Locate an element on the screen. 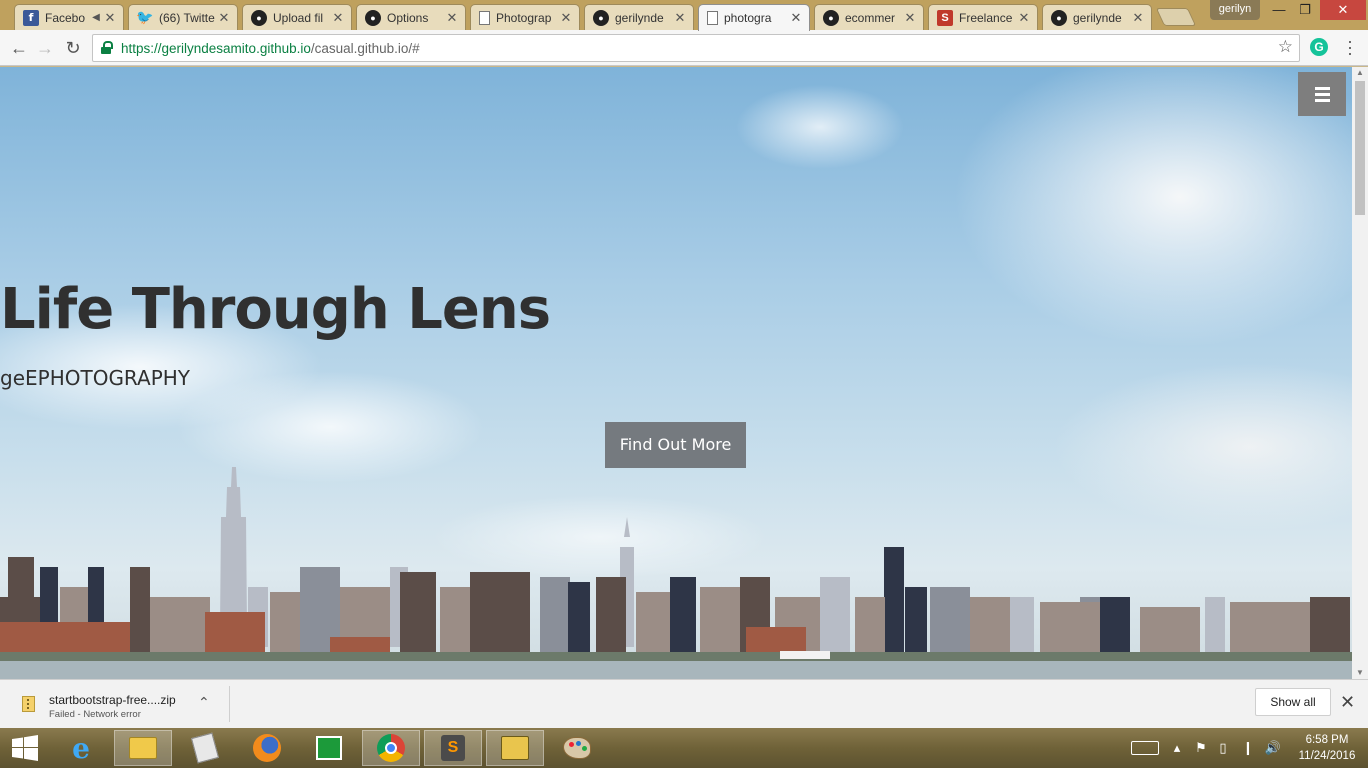  facebook-icon: f is located at coordinates (31, 17).